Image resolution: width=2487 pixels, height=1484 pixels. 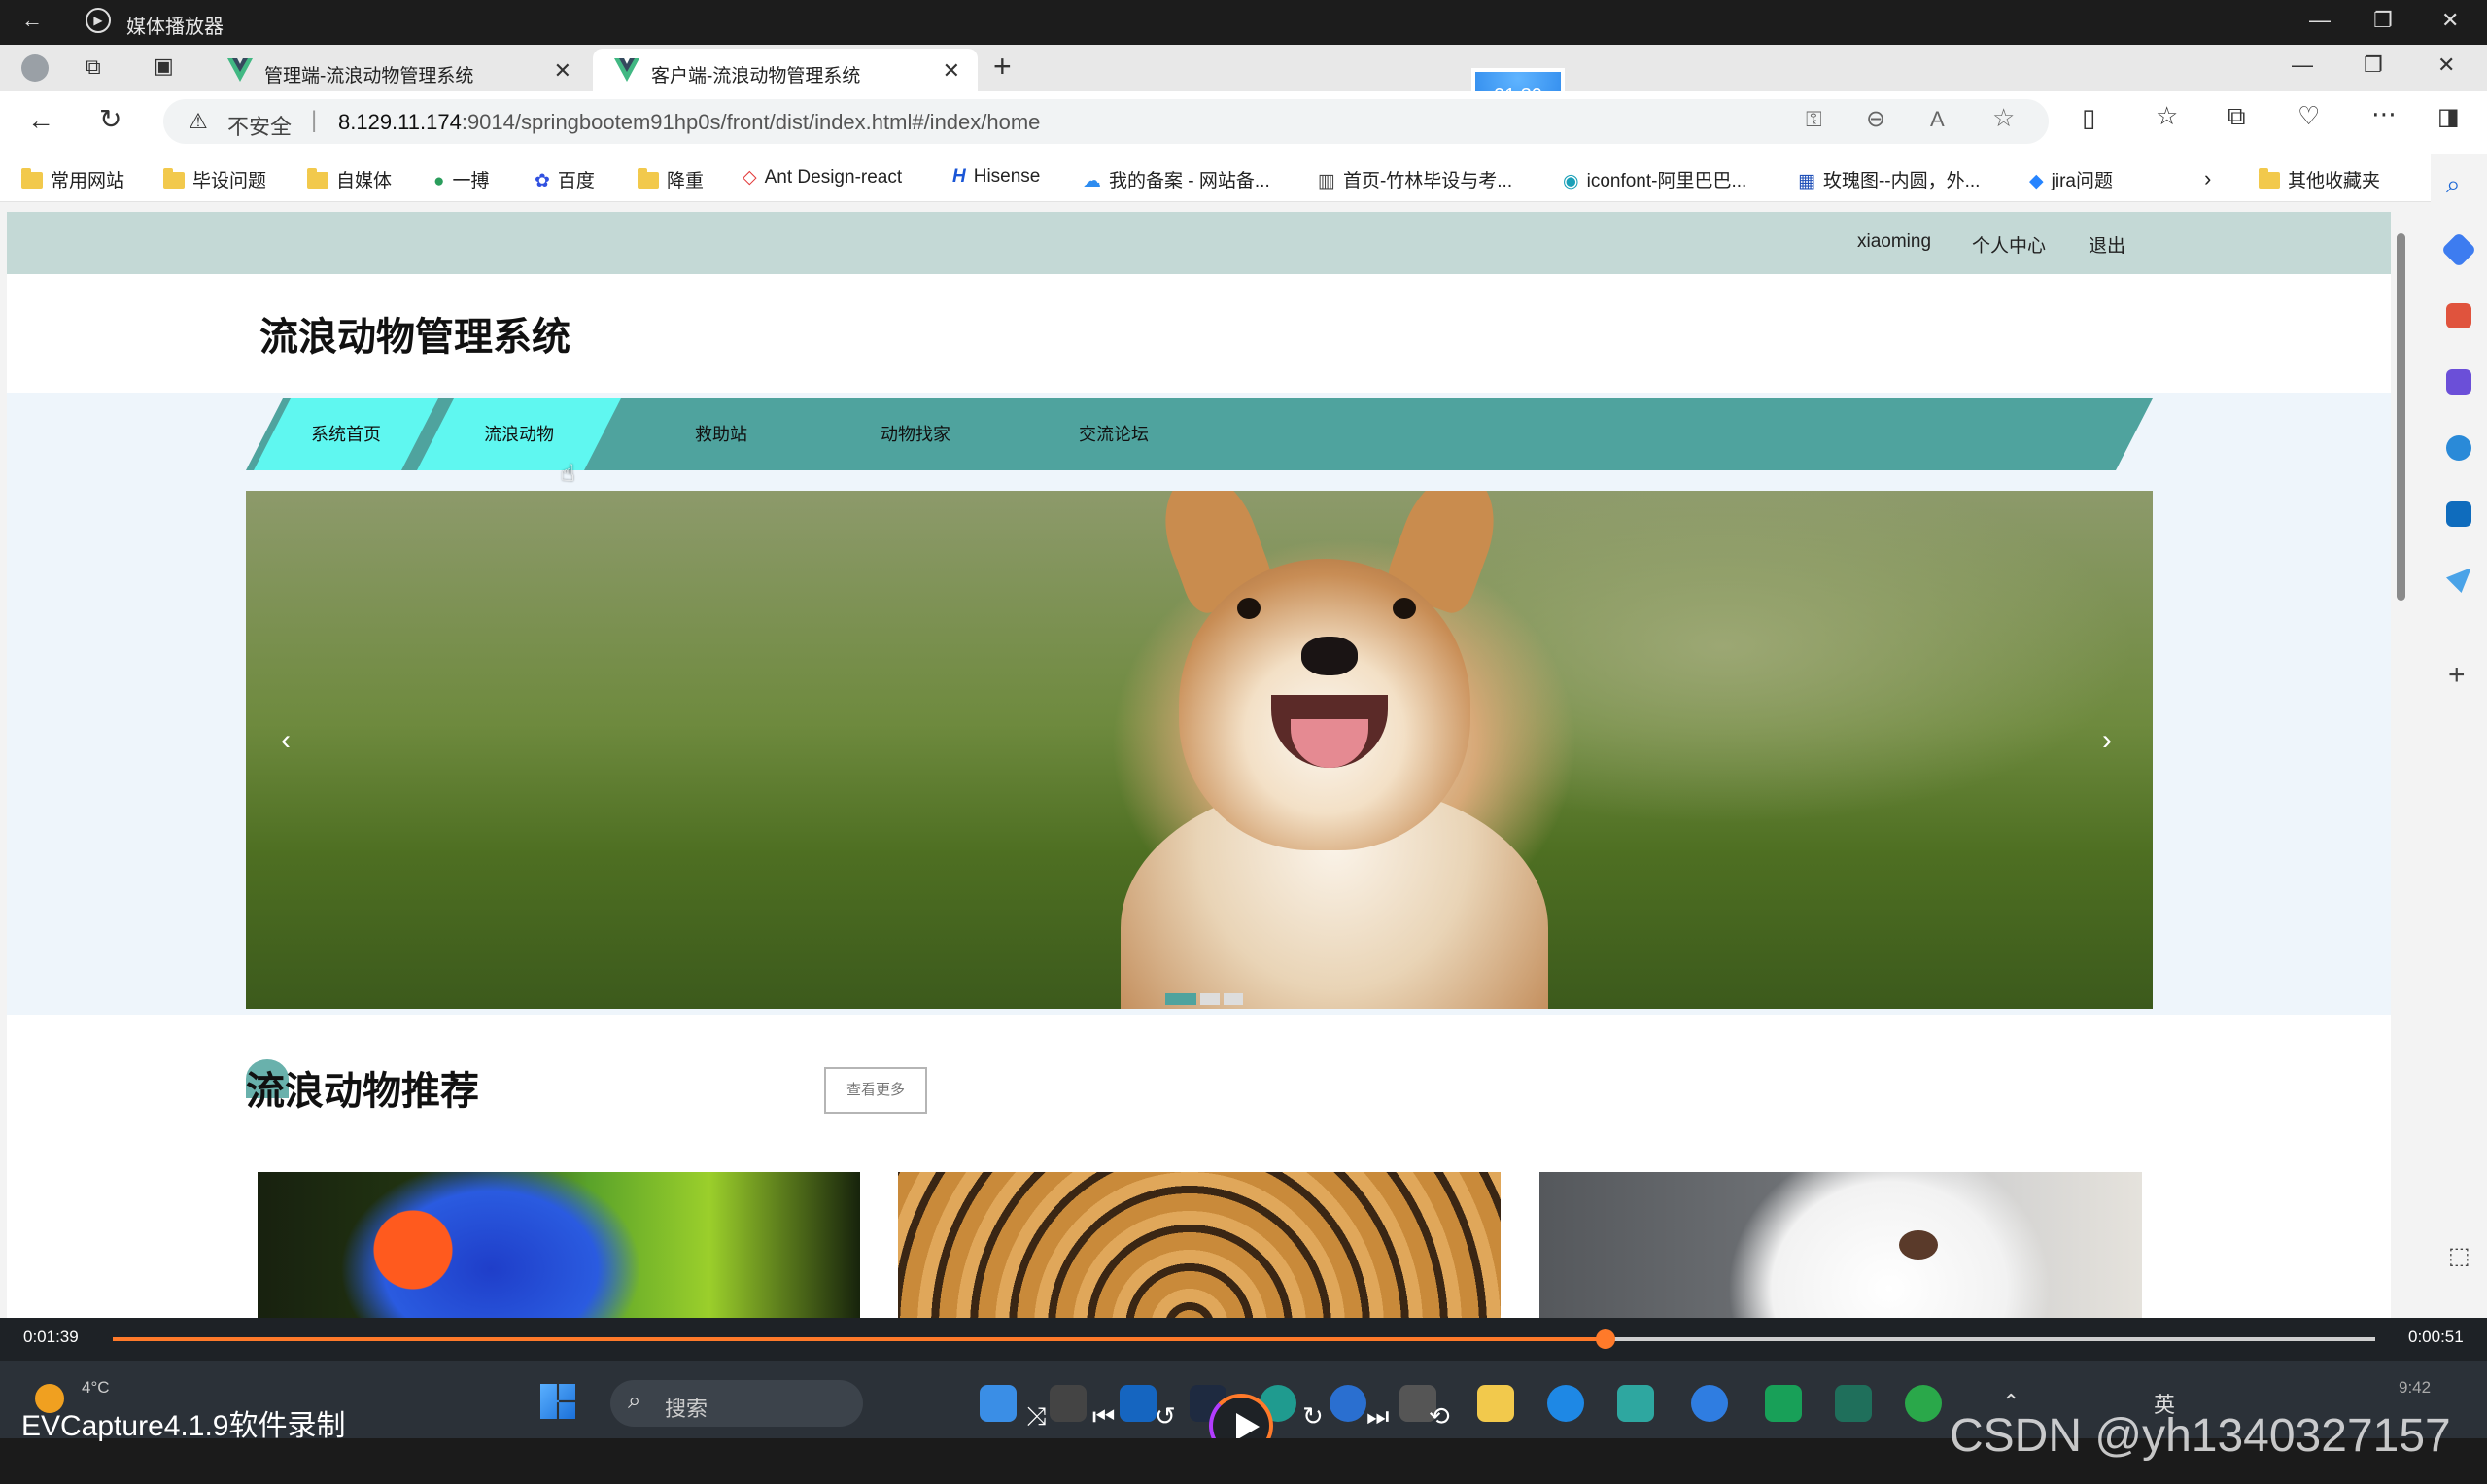 What do you see at coordinates (369, 76) in the screenshot?
I see `tab-label: 管理端-流浪动物管理系统` at bounding box center [369, 76].